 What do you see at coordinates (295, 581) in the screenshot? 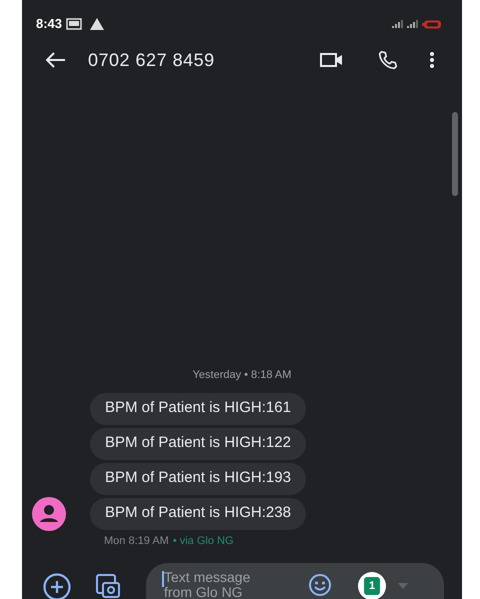
I see `message-field: Text message from Glo NG 1` at bounding box center [295, 581].